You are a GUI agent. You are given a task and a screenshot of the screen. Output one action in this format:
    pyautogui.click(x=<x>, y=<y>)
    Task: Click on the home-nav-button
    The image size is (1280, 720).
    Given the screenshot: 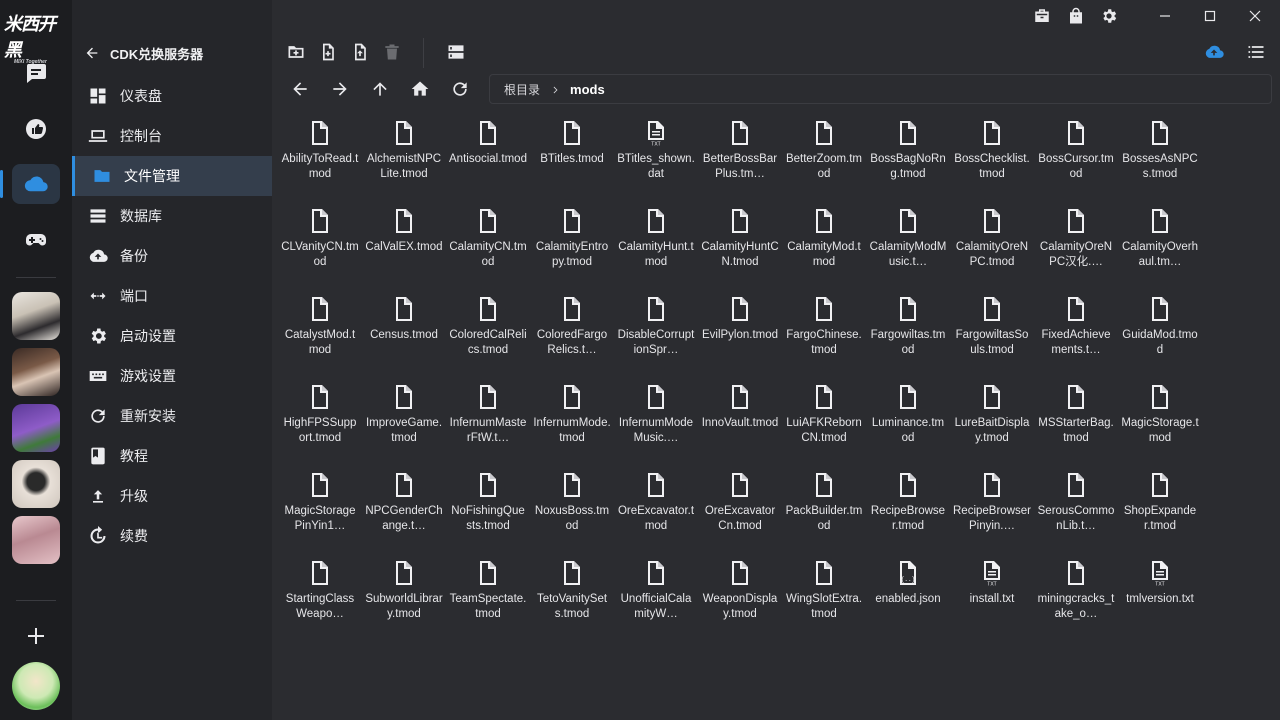 What is the action you would take?
    pyautogui.click(x=420, y=89)
    